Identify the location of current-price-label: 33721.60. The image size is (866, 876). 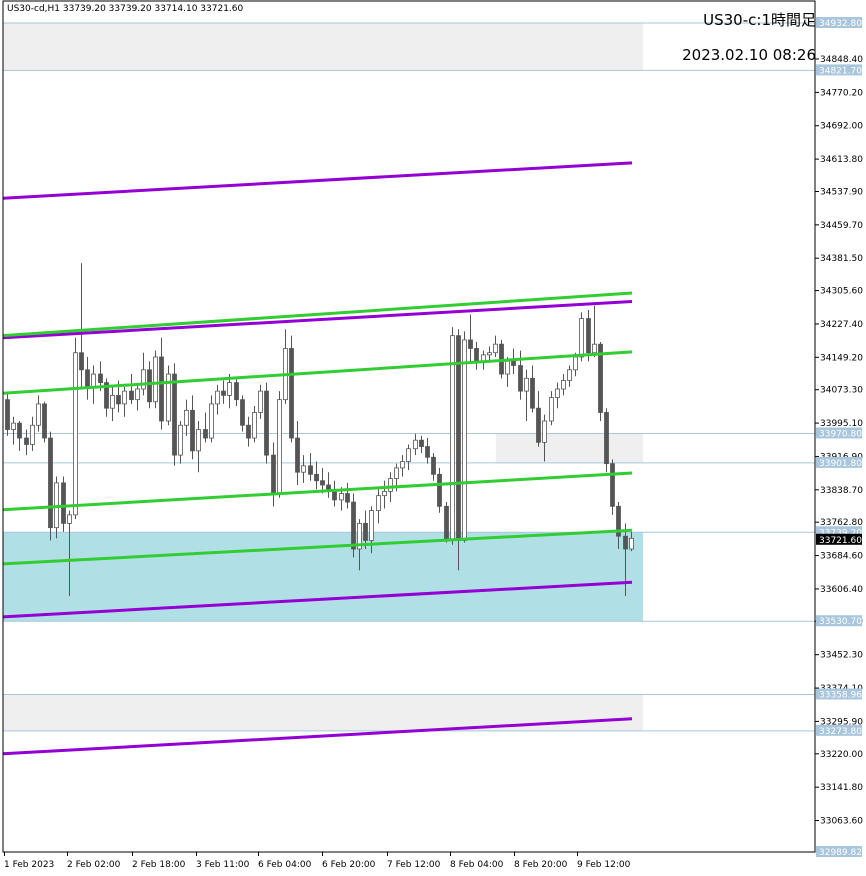
(840, 541).